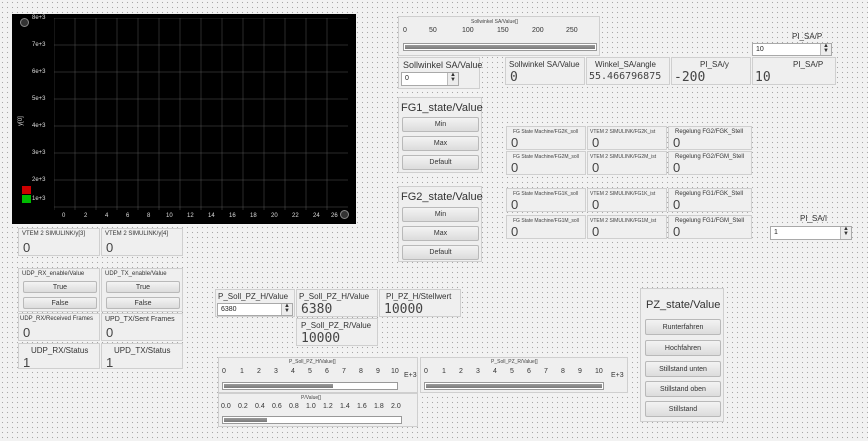 Image resolution: width=868 pixels, height=441 pixels. Describe the element at coordinates (710, 138) in the screenshot. I see `fg1-readout-3: Regelung FG2/FGK_Stell 0` at that location.